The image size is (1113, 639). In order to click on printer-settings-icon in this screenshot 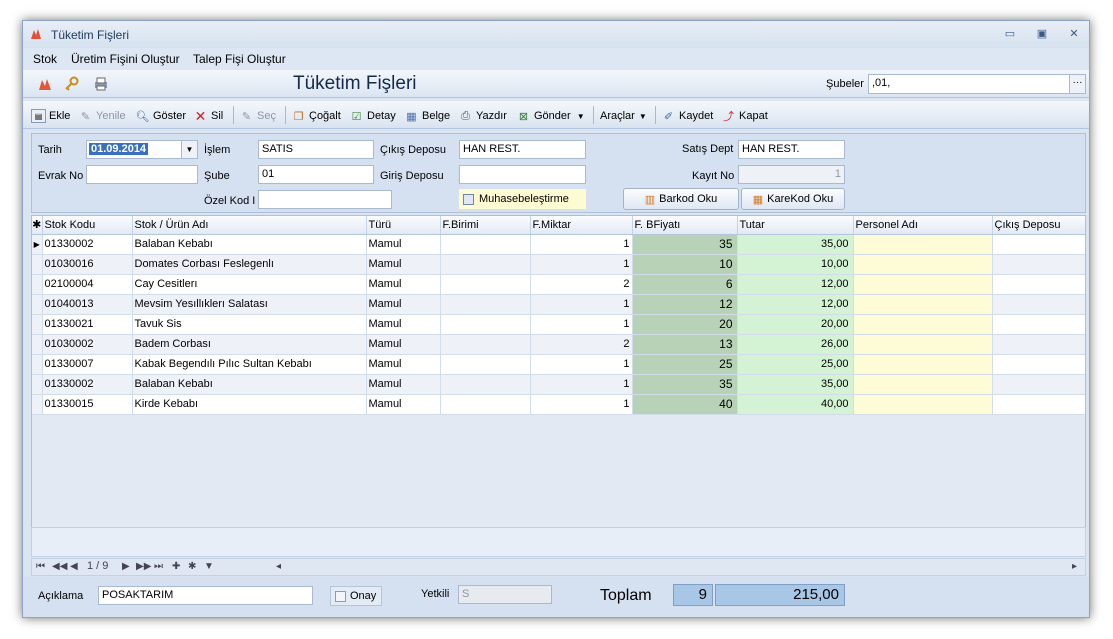, I will do `click(101, 84)`.